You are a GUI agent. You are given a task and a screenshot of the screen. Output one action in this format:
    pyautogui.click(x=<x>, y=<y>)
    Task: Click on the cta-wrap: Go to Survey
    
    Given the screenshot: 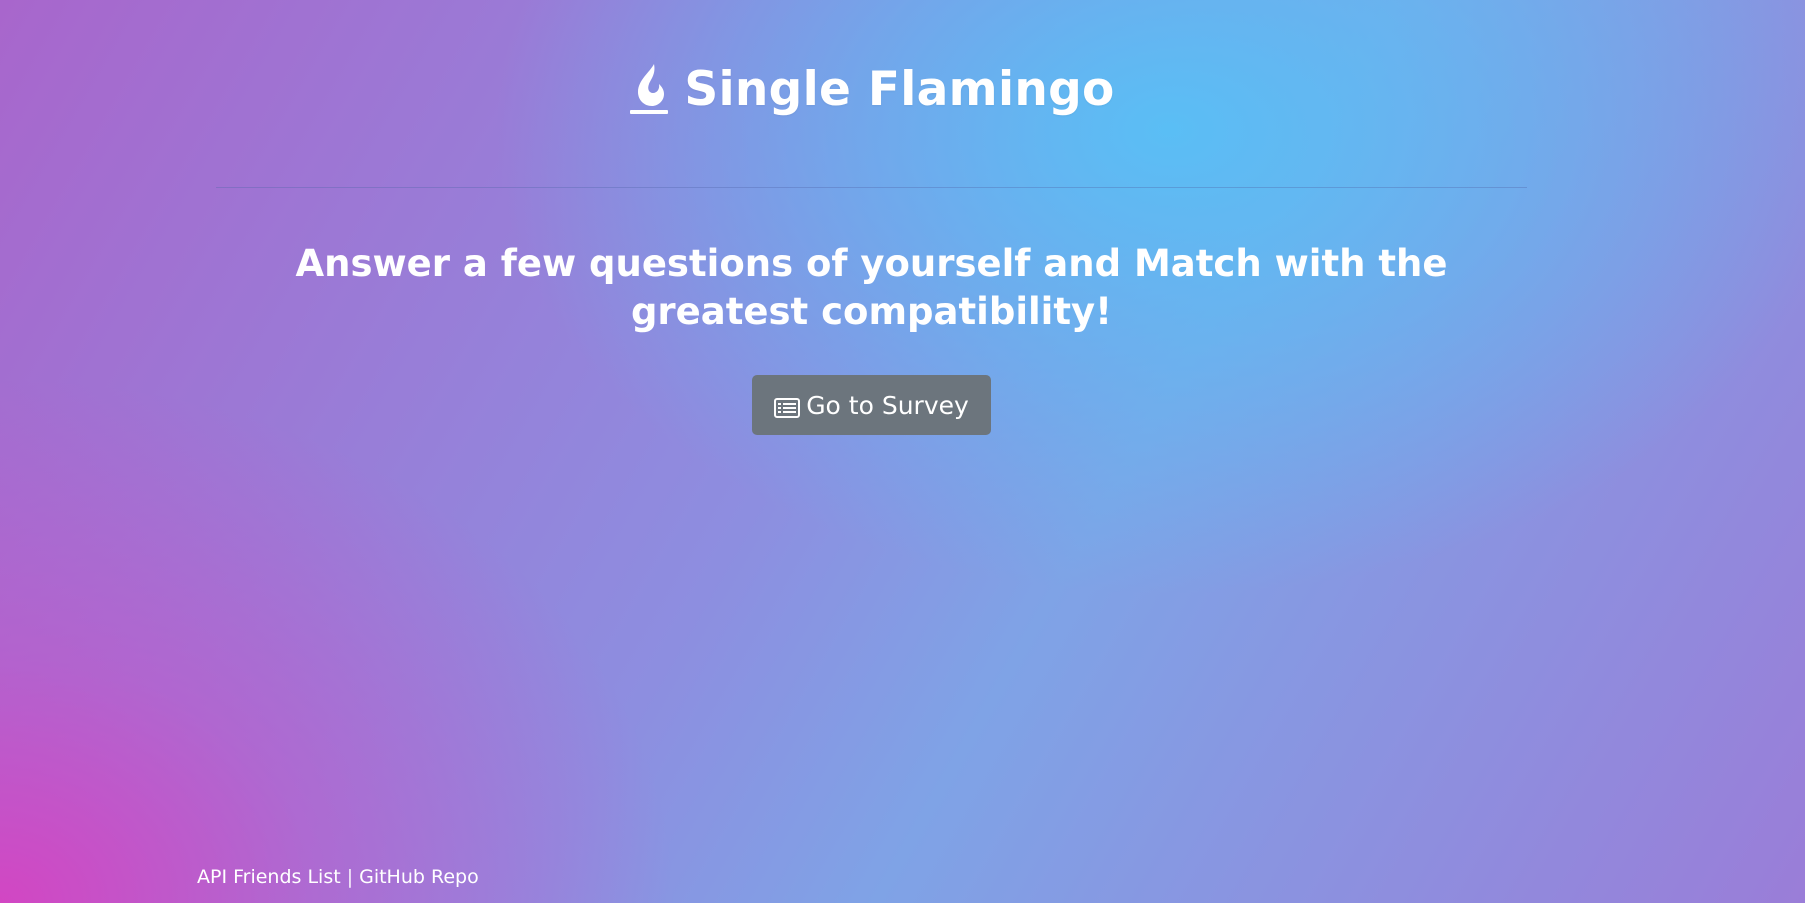 What is the action you would take?
    pyautogui.click(x=871, y=405)
    